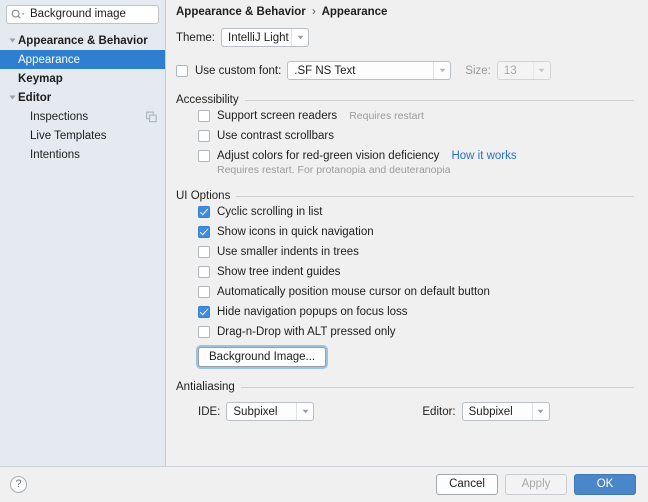 This screenshot has width=648, height=502. What do you see at coordinates (324, 484) in the screenshot?
I see `dialog-footer: ? Cancel Apply OK` at bounding box center [324, 484].